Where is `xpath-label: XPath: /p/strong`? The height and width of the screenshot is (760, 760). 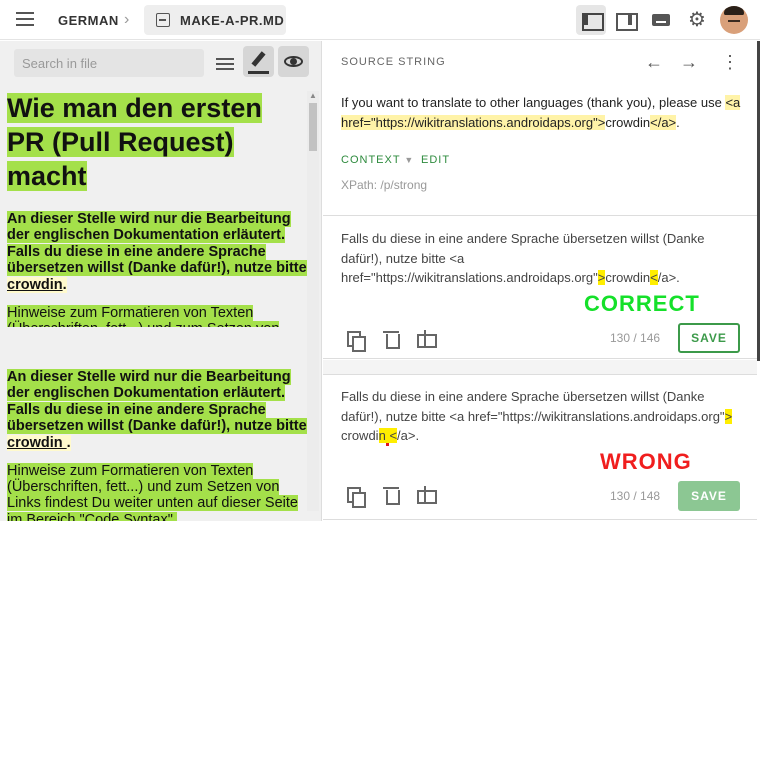 xpath-label: XPath: /p/strong is located at coordinates (384, 185).